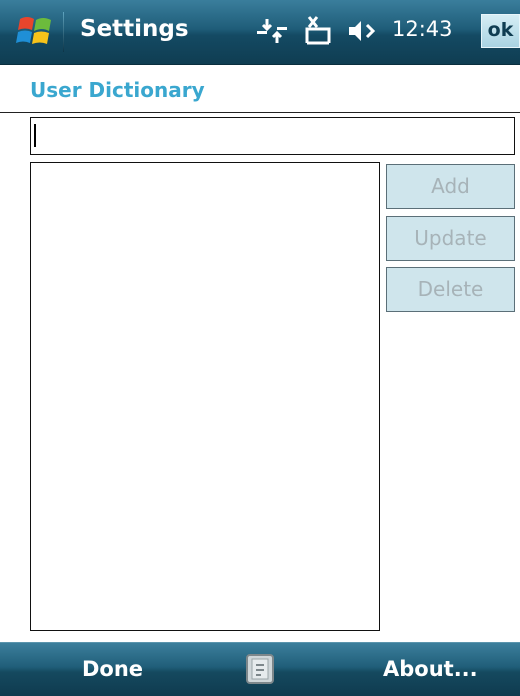  I want to click on clock: 12:43, so click(422, 29).